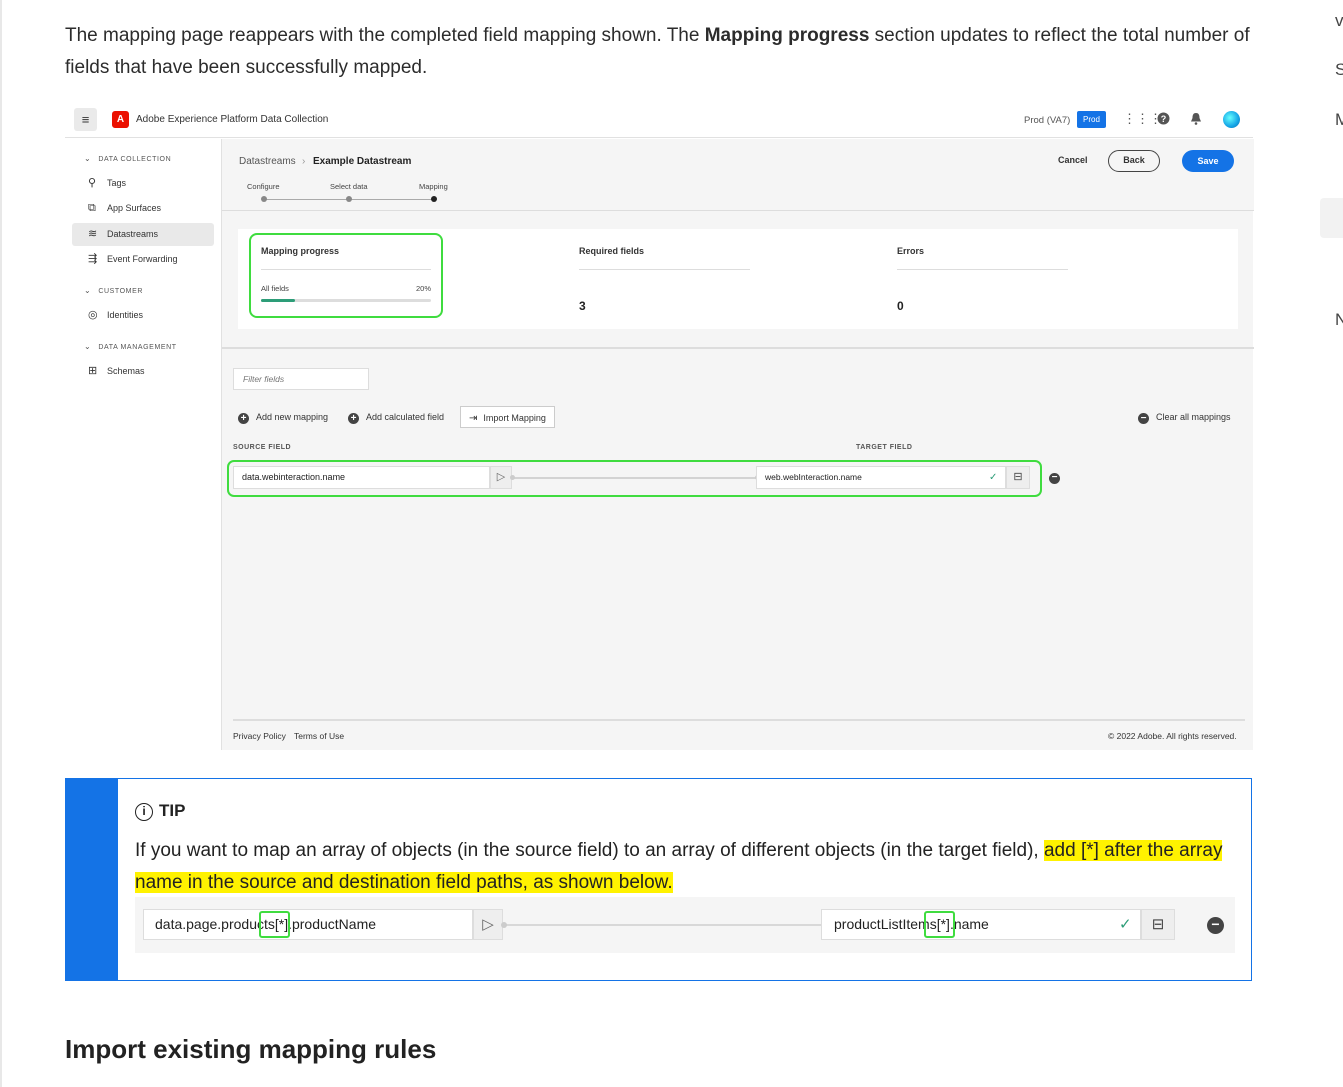  What do you see at coordinates (1231, 119) in the screenshot?
I see `avatar` at bounding box center [1231, 119].